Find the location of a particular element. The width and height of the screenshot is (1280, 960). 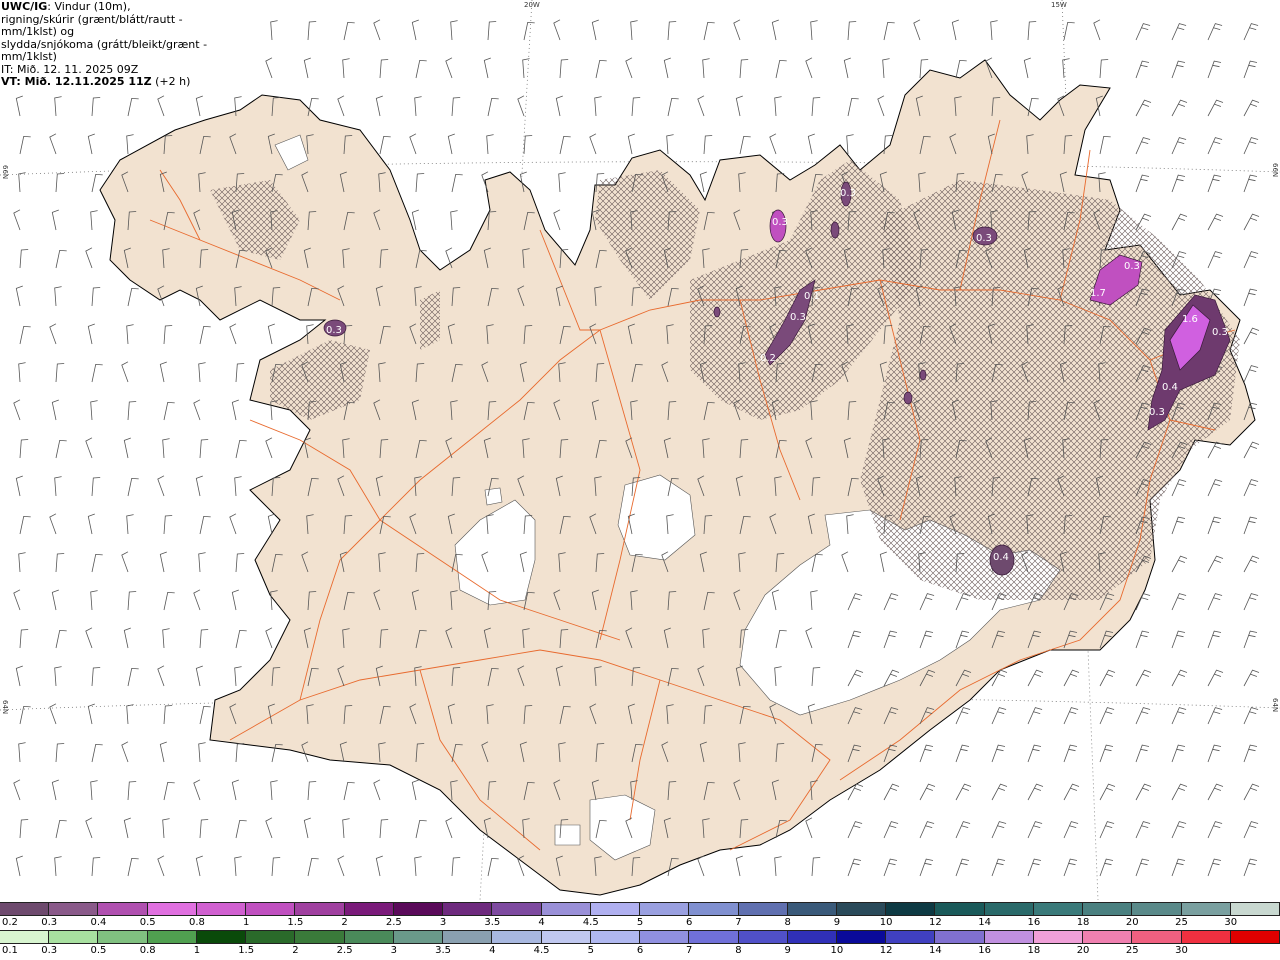

model-name: UWC/IG is located at coordinates (24, 6).